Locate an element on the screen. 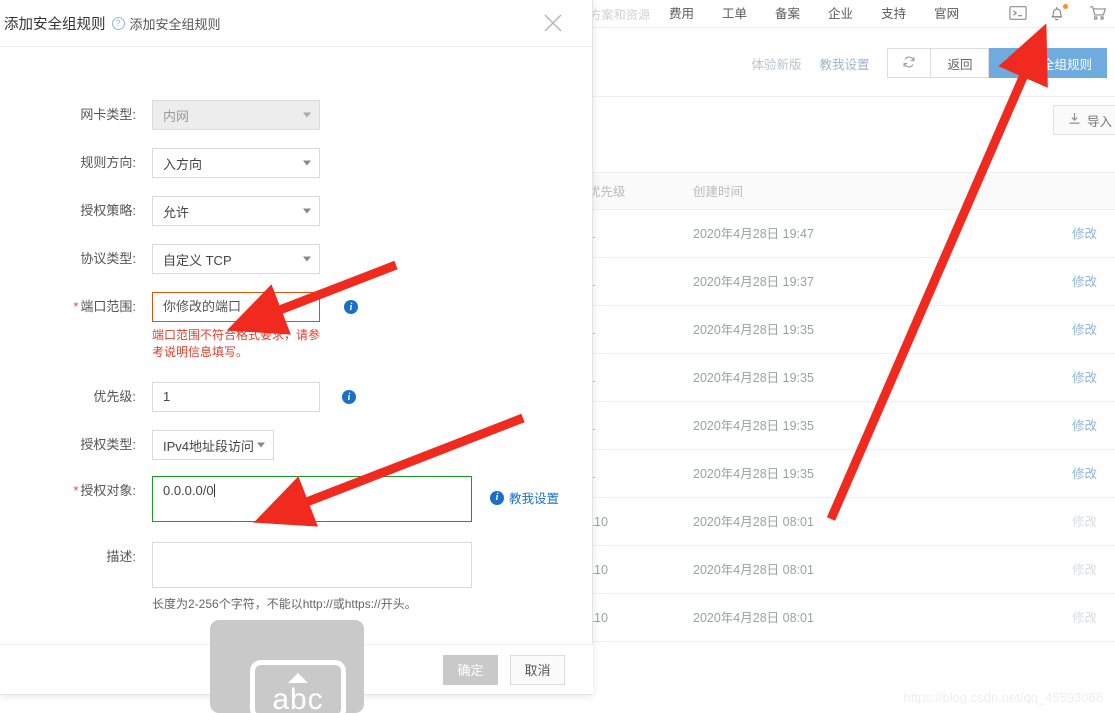 The height and width of the screenshot is (713, 1115). nic-type-select: 内网 is located at coordinates (236, 115).